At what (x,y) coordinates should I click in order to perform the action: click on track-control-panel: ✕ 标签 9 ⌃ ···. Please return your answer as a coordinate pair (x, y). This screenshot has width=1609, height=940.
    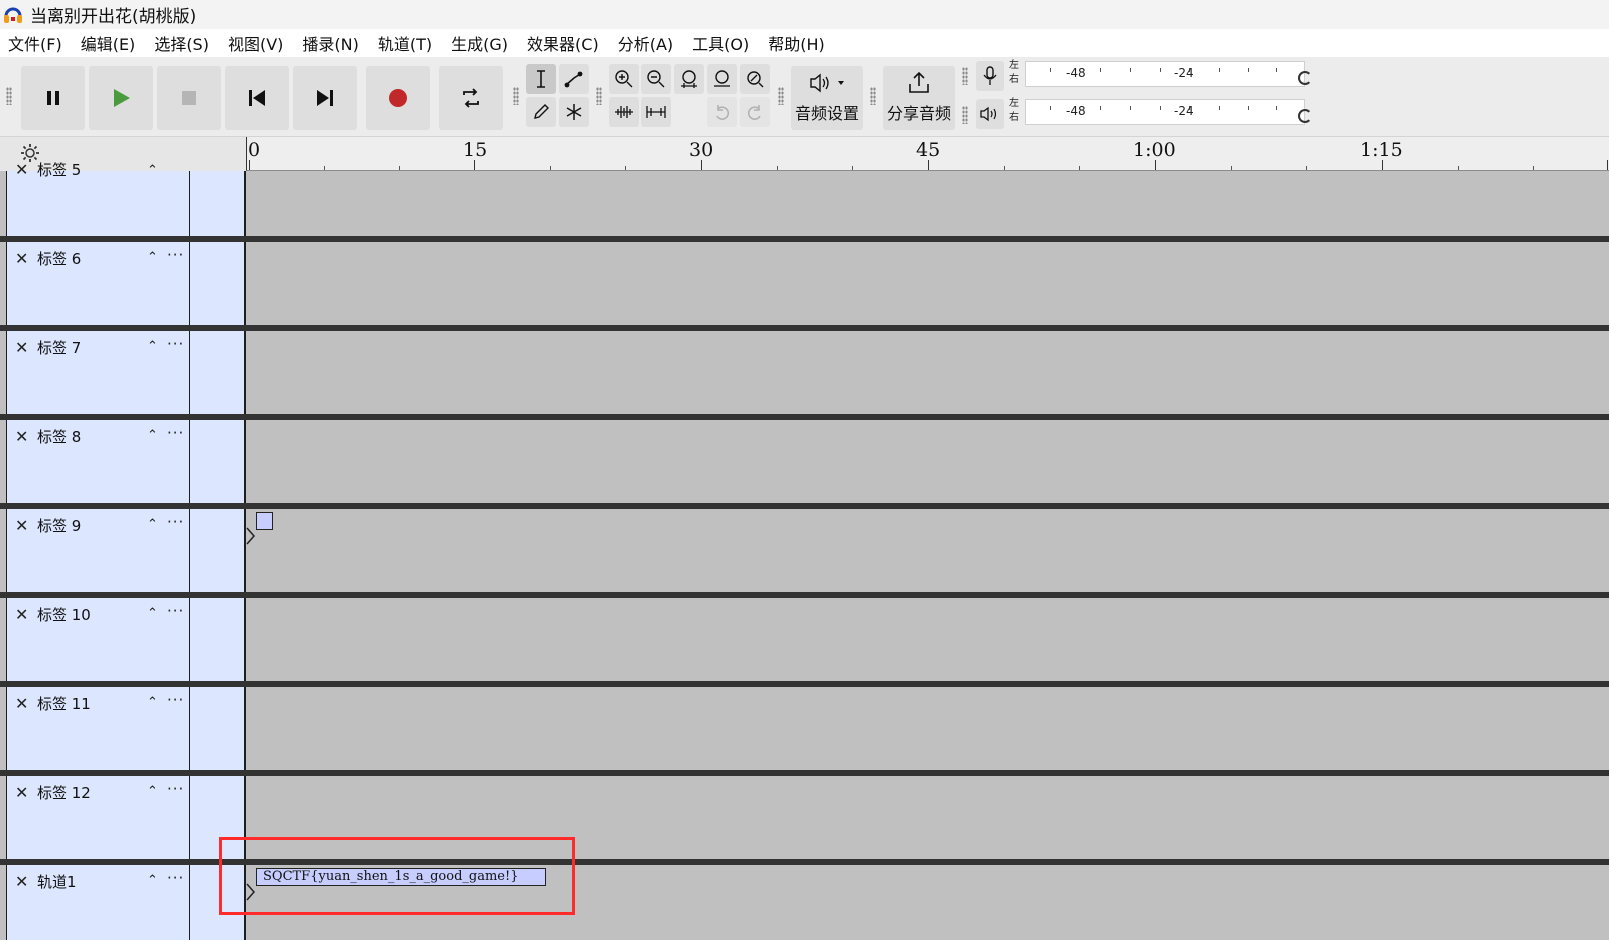
    Looking at the image, I should click on (98, 553).